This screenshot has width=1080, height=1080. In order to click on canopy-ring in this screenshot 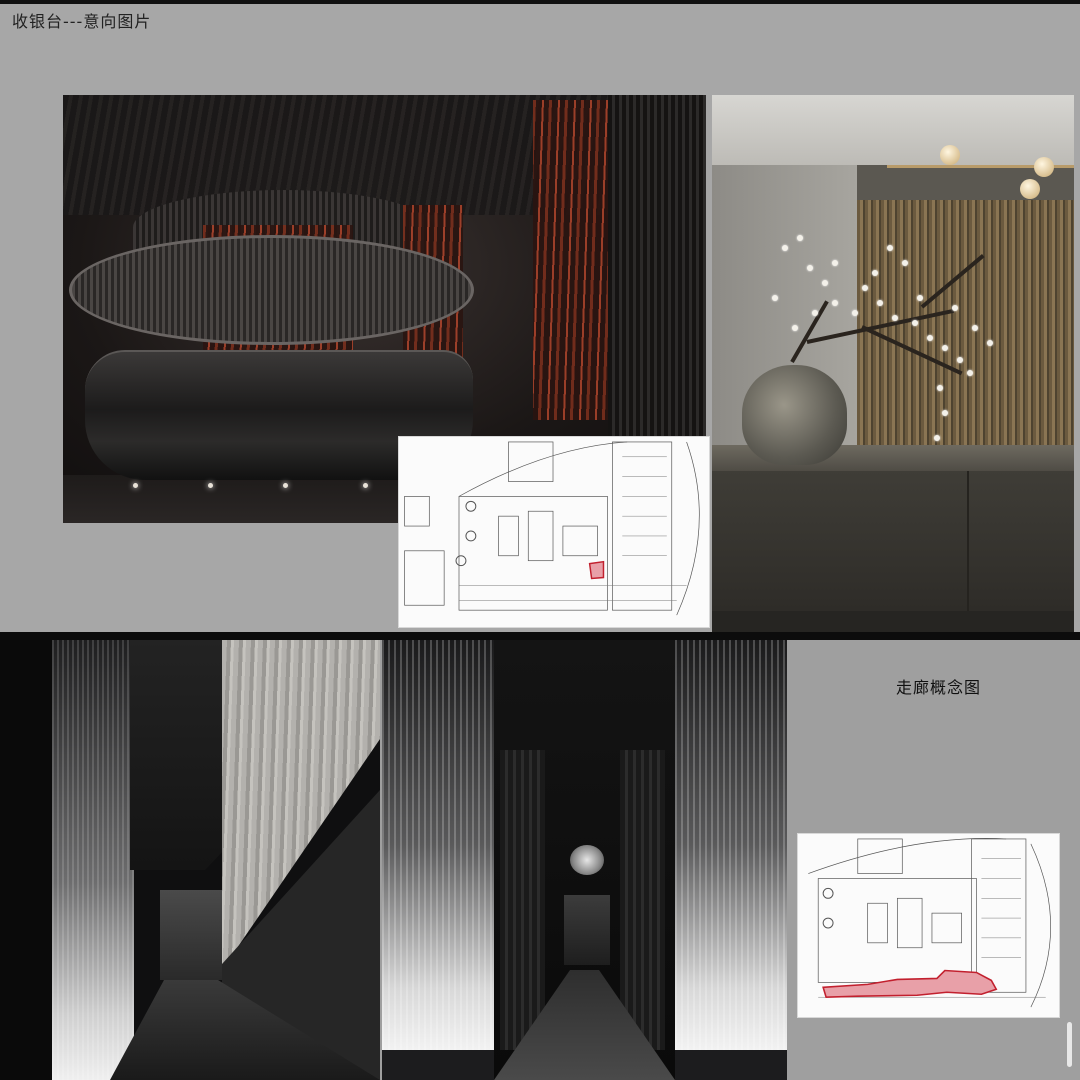, I will do `click(271, 290)`.